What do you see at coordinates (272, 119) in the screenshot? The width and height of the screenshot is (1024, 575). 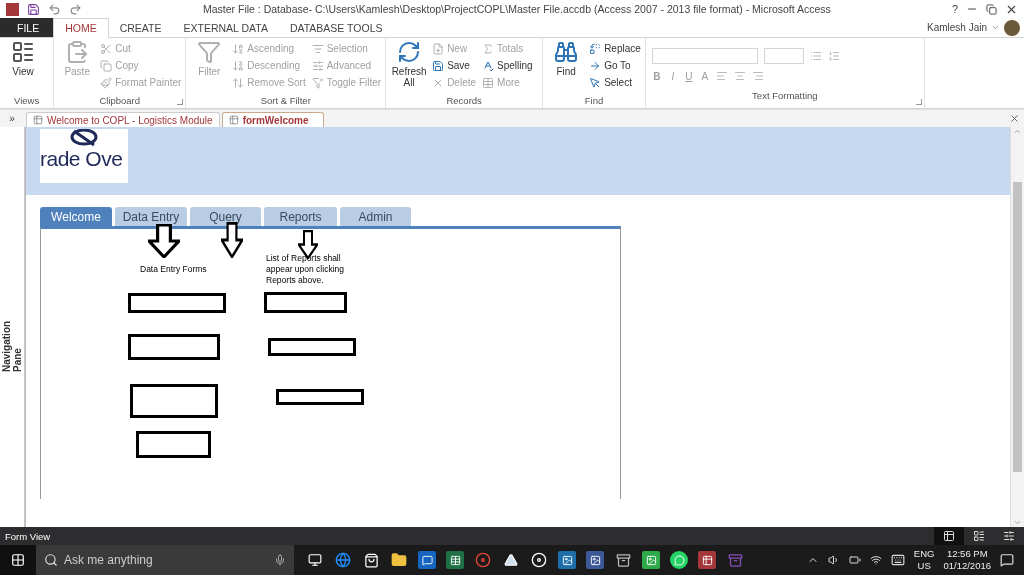 I see `document-tab: formWelcome` at bounding box center [272, 119].